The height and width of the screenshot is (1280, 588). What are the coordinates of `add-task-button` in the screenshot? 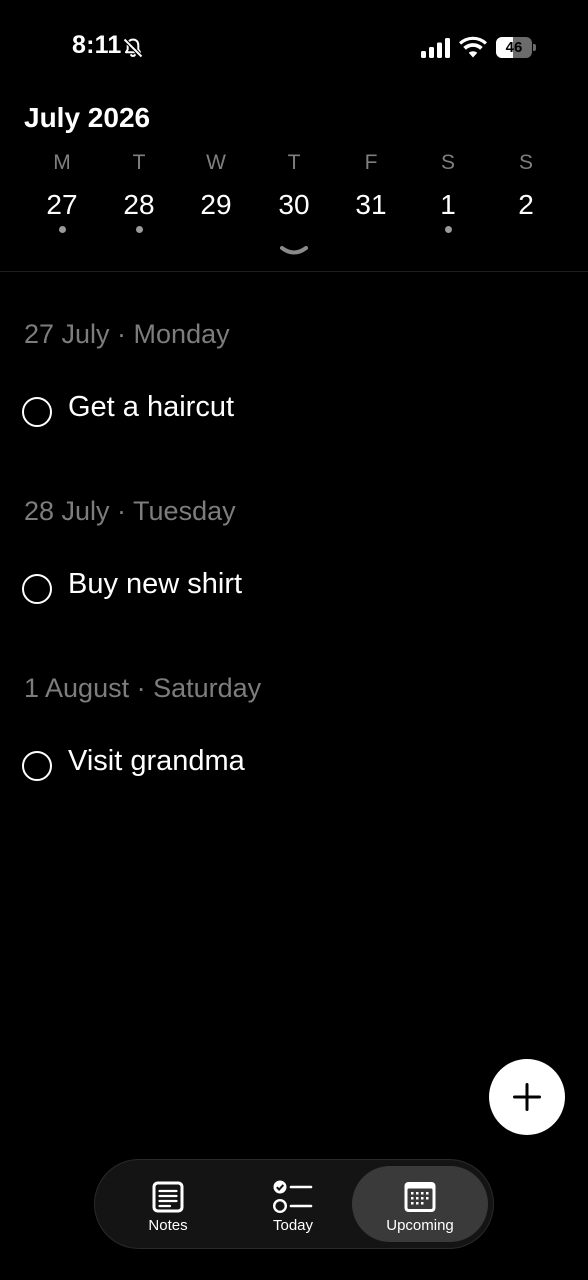 It's located at (527, 1097).